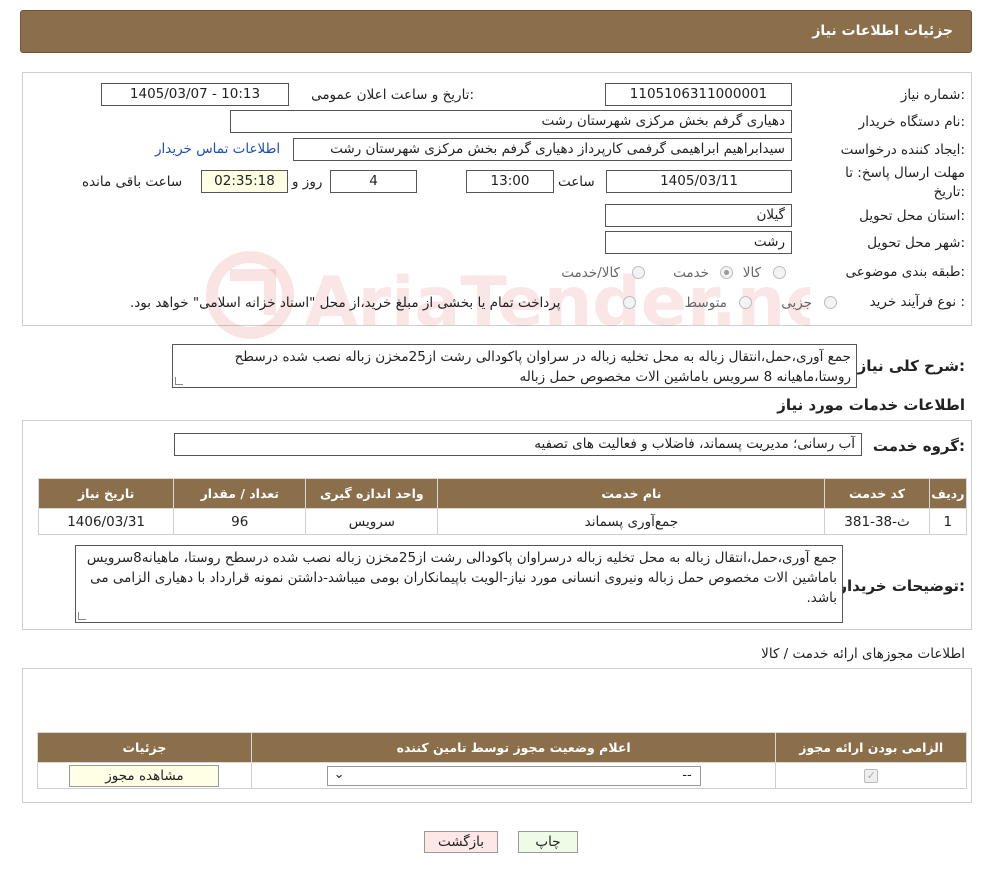 Image resolution: width=985 pixels, height=875 pixels. Describe the element at coordinates (705, 303) in the screenshot. I see `process-option-medium: متوسط` at that location.